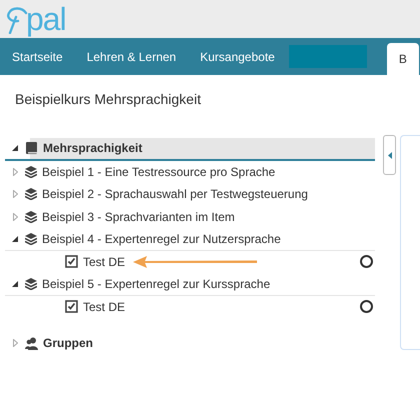 This screenshot has width=420, height=400. What do you see at coordinates (327, 56) in the screenshot?
I see `nav-field` at bounding box center [327, 56].